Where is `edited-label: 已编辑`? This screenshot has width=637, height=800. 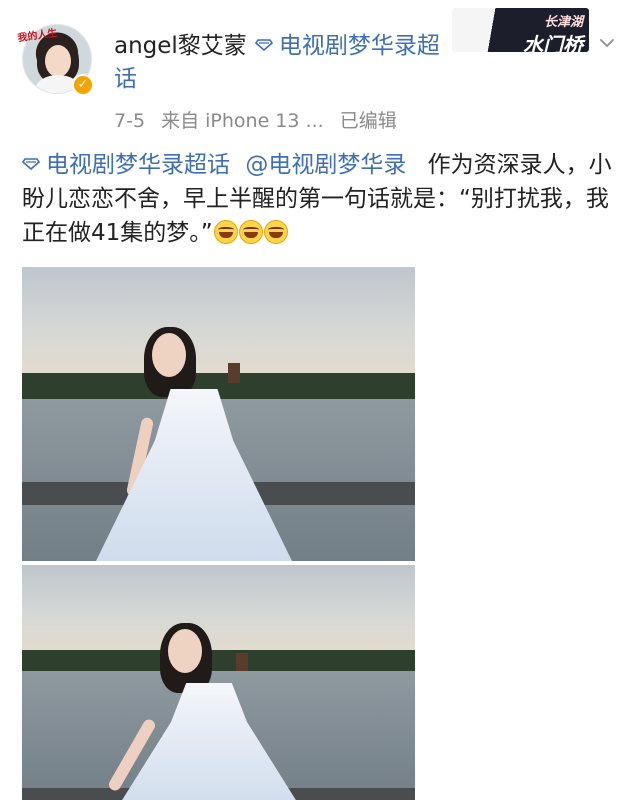
edited-label: 已编辑 is located at coordinates (368, 121).